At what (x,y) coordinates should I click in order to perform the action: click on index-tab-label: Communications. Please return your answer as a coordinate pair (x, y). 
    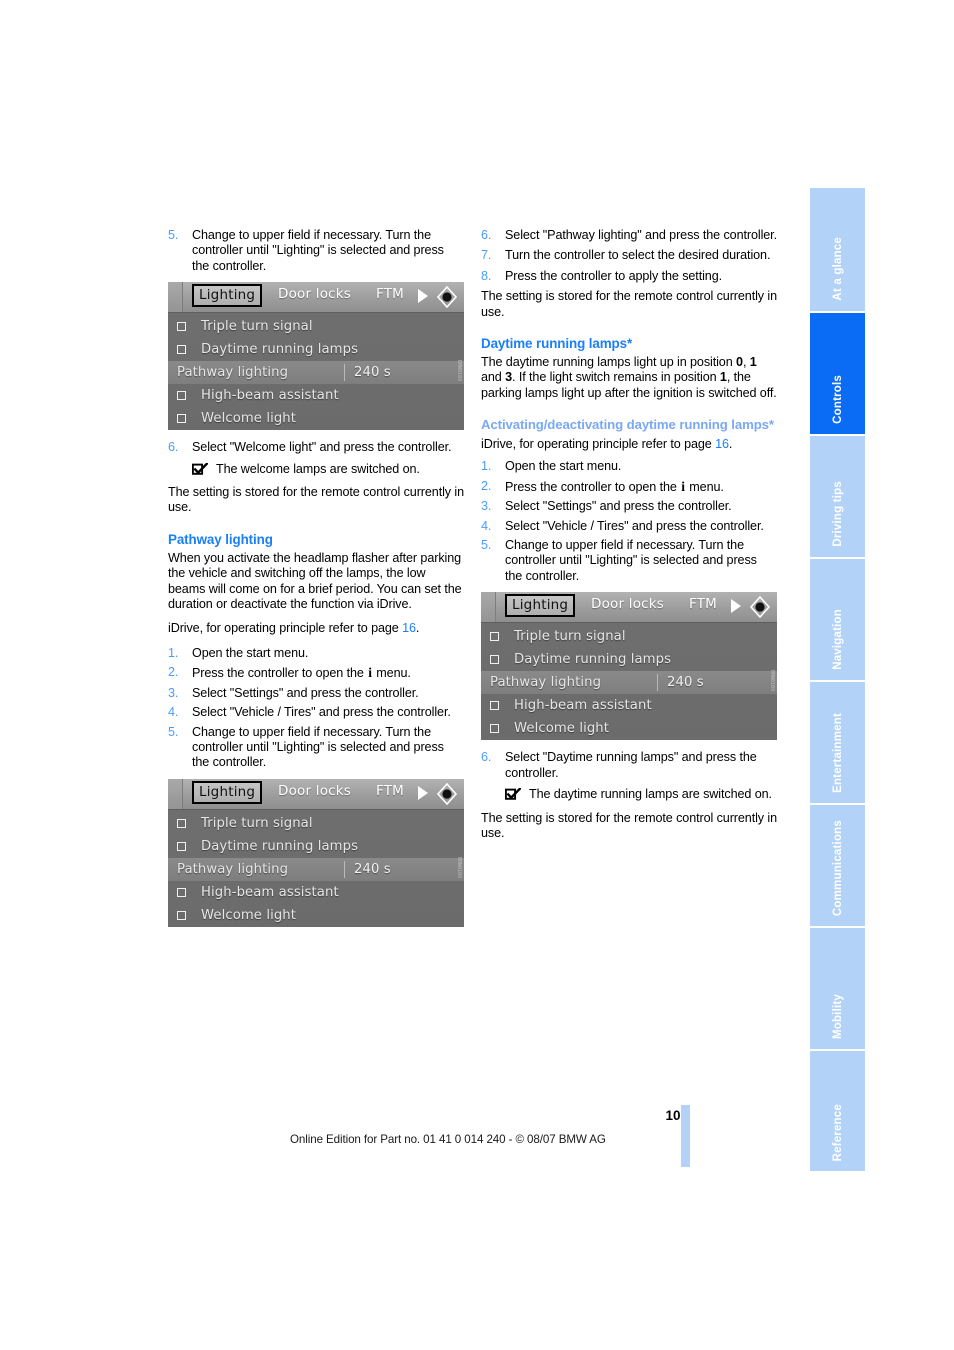
    Looking at the image, I should click on (837, 867).